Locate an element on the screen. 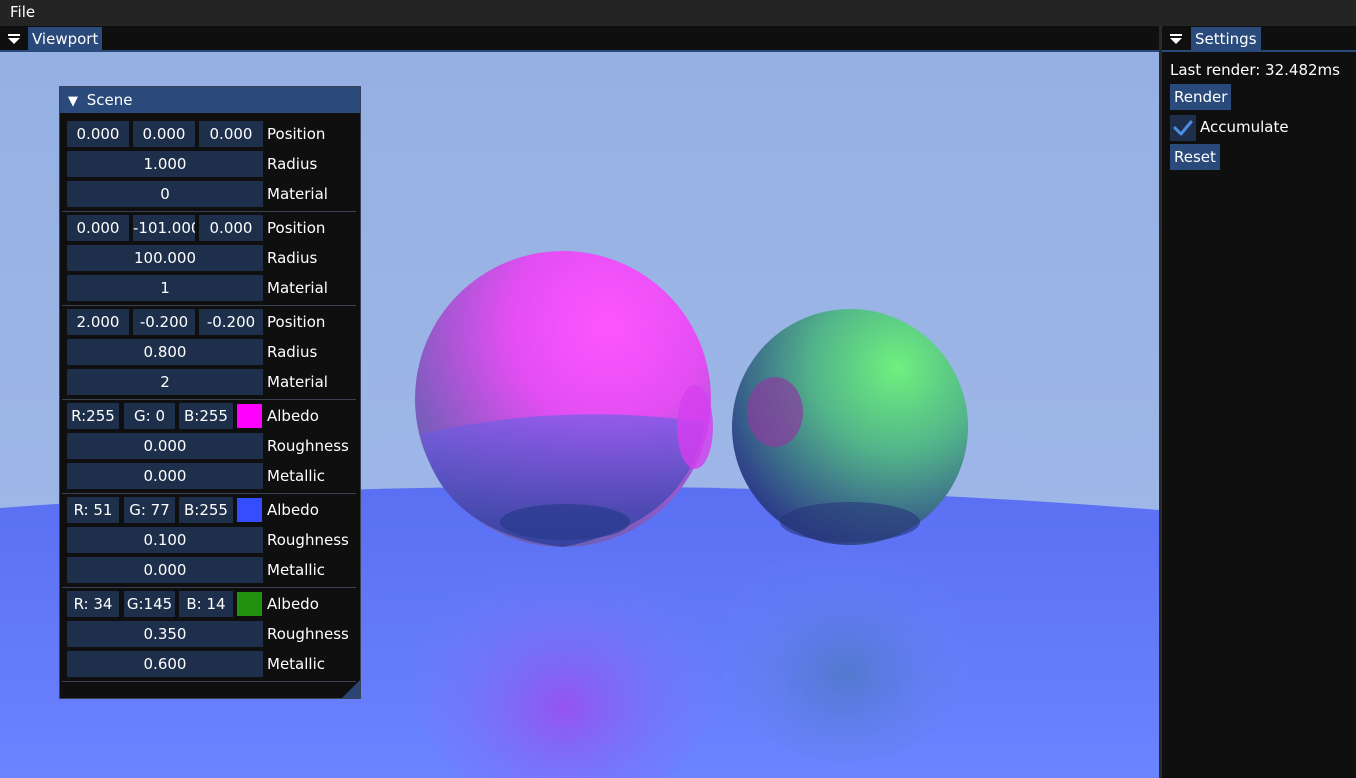 This screenshot has width=1356, height=778. sphere-1-position-x: 0.000 is located at coordinates (98, 228).